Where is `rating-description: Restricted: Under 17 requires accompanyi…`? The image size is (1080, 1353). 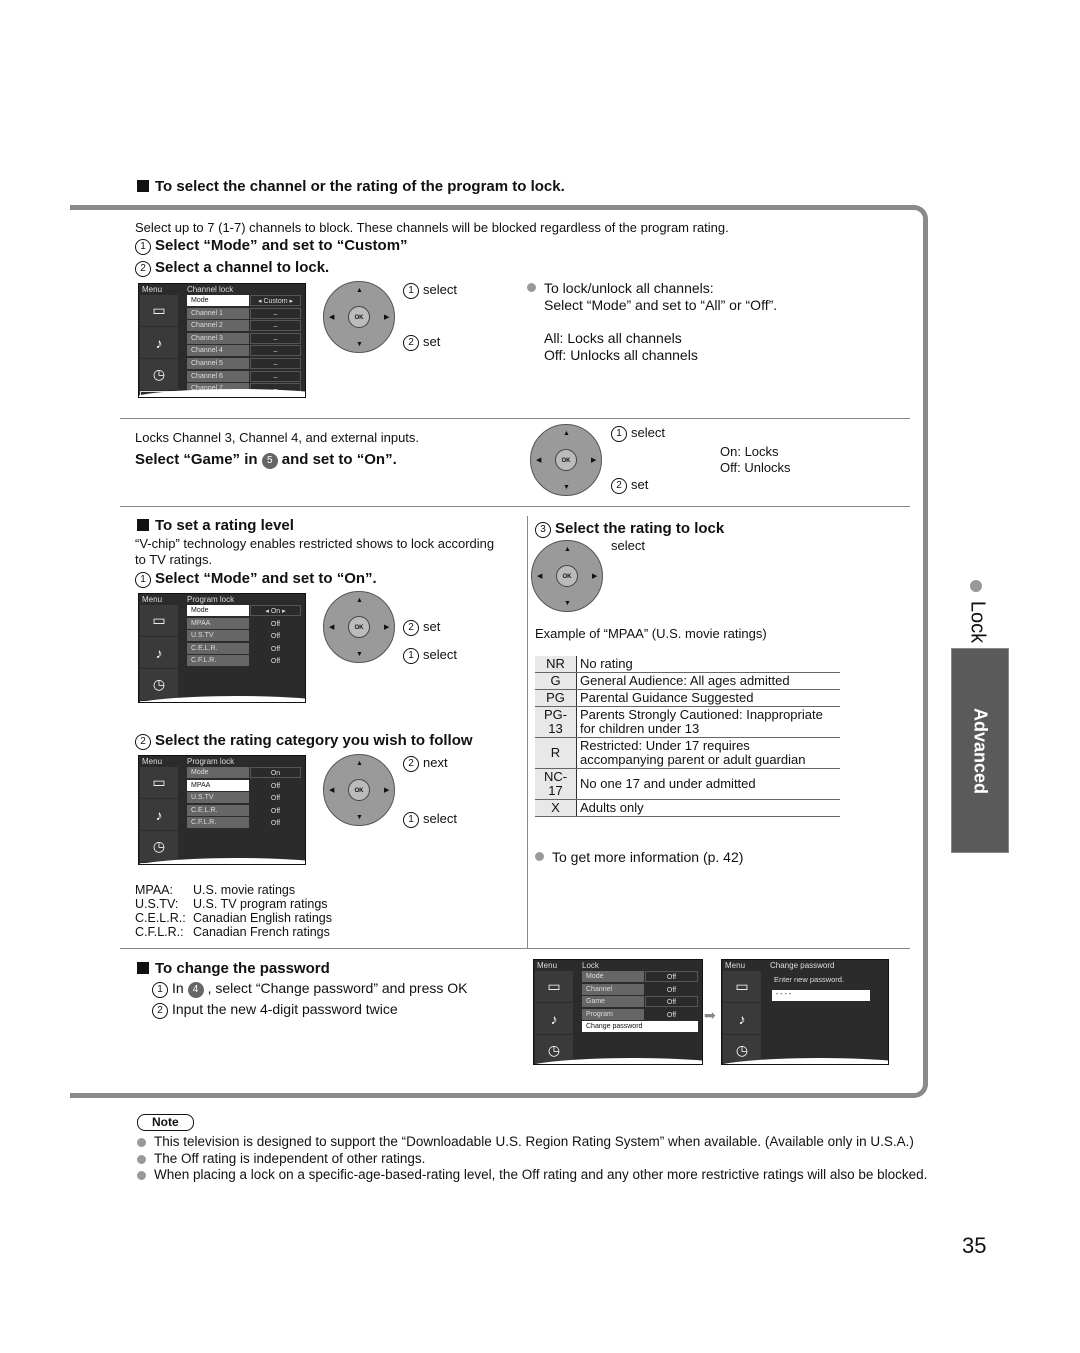
rating-description: Restricted: Under 17 requires accompanyi… is located at coordinates (708, 753).